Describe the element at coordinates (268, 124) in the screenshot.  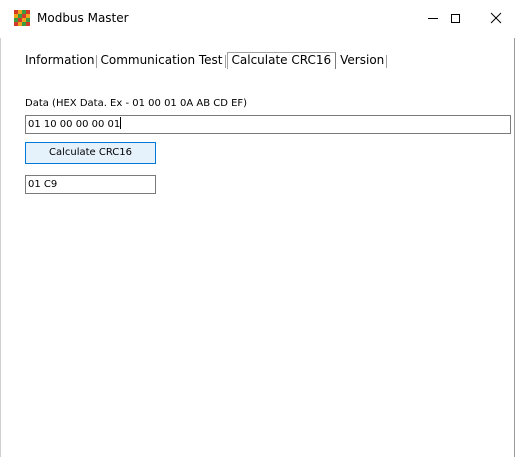
I see `hex-data-input: 01 10 00 00 00 01` at that location.